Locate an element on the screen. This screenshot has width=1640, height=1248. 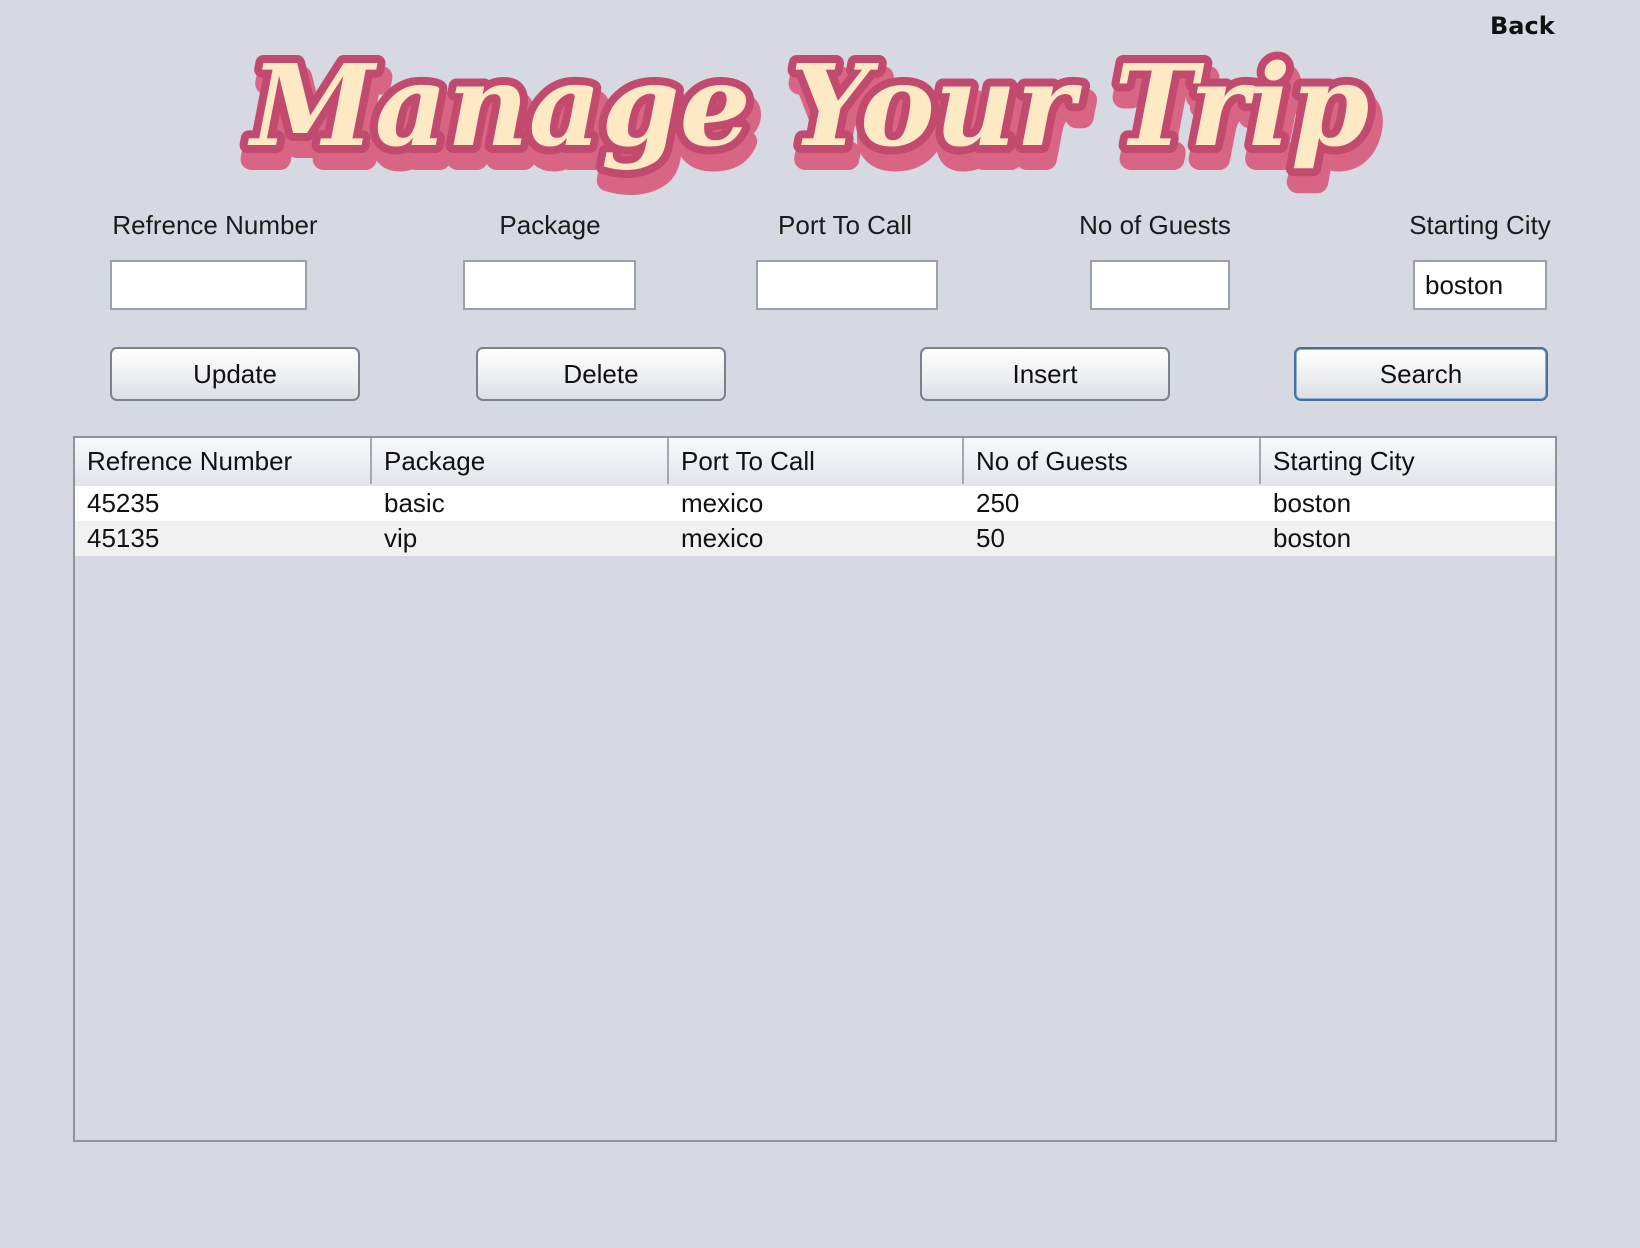
no-of-guests-input is located at coordinates (1160, 285).